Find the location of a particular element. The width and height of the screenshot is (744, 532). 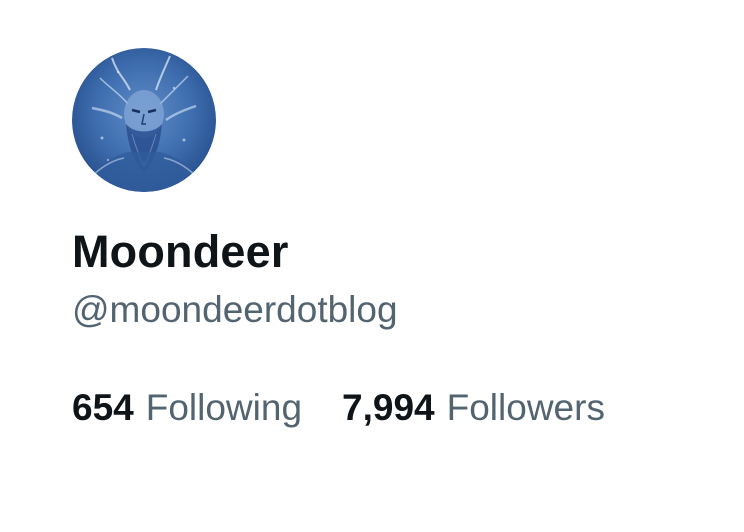

followers-label: Followers is located at coordinates (525, 407).